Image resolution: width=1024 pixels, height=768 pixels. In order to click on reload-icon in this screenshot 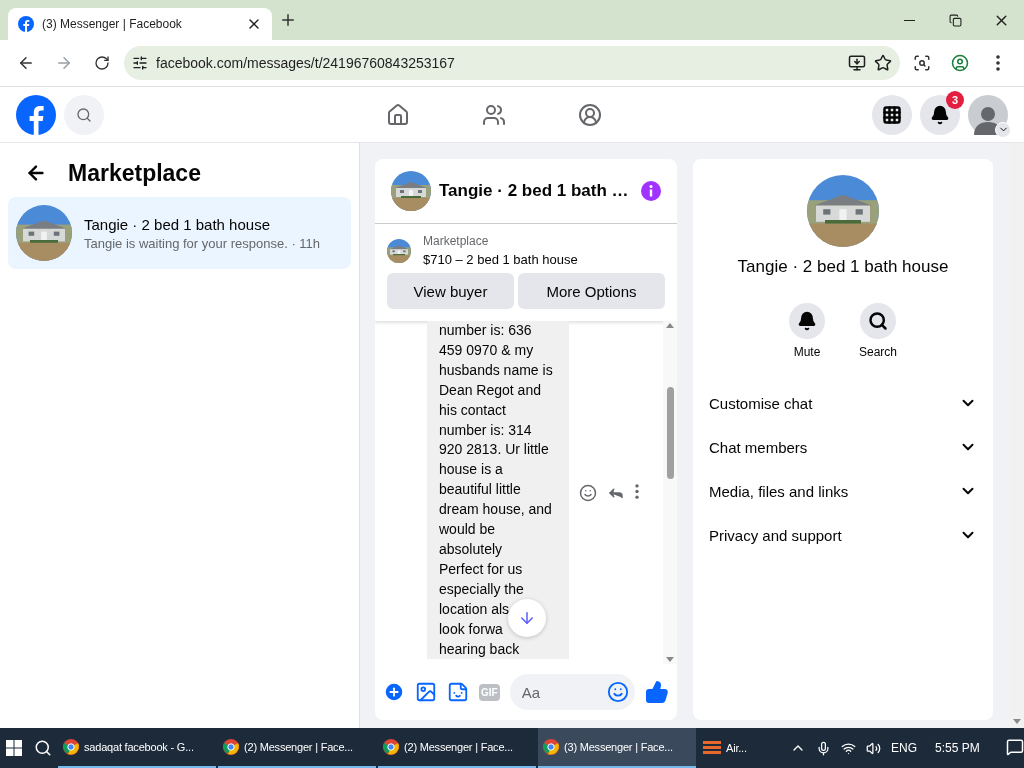, I will do `click(102, 63)`.